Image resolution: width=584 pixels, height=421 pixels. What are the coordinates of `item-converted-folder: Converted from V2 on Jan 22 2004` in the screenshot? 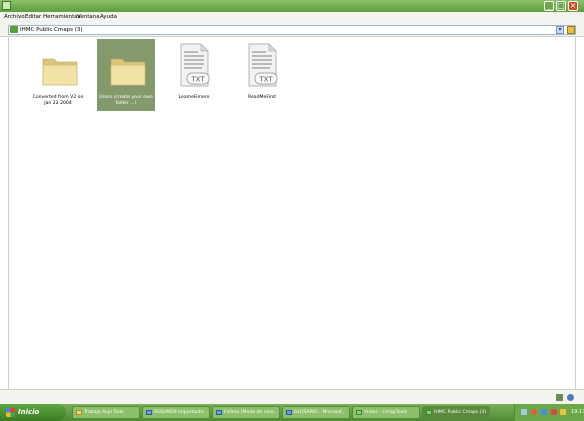 It's located at (58, 75).